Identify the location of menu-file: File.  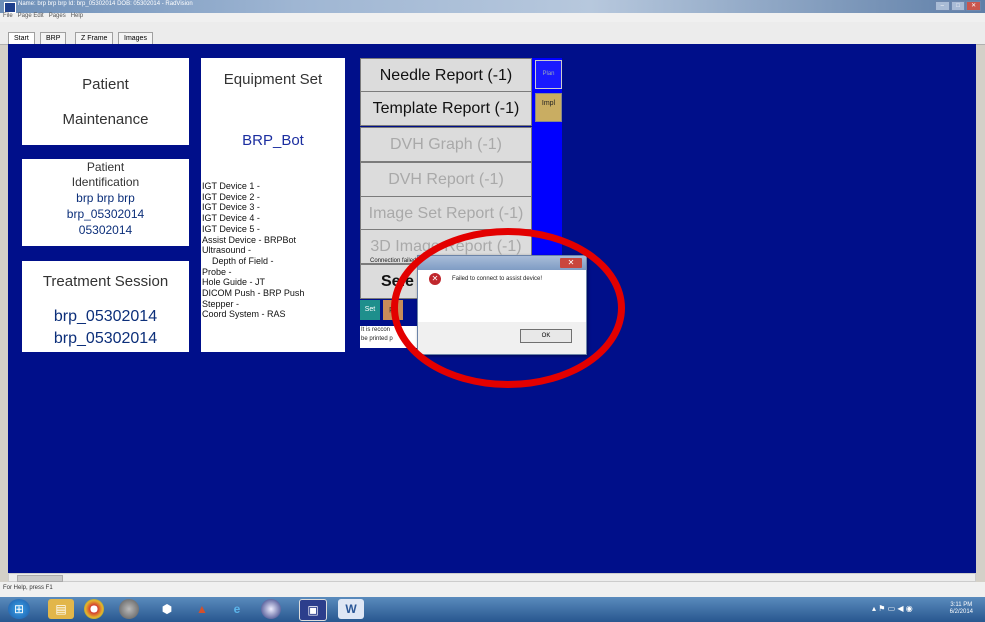
(8, 16).